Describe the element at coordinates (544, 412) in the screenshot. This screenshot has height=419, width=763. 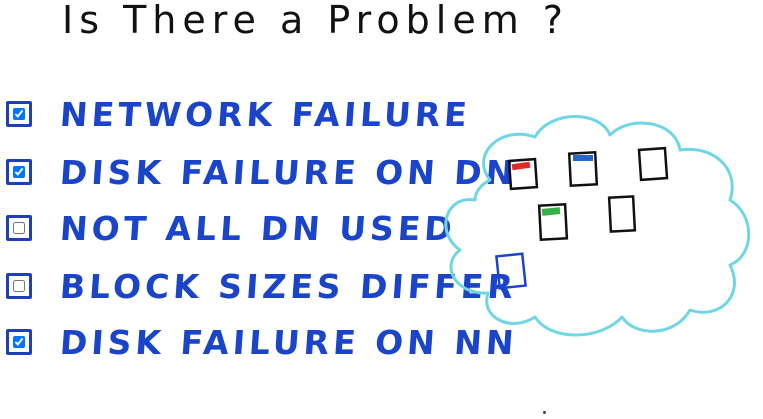
I see `stray-dot` at that location.